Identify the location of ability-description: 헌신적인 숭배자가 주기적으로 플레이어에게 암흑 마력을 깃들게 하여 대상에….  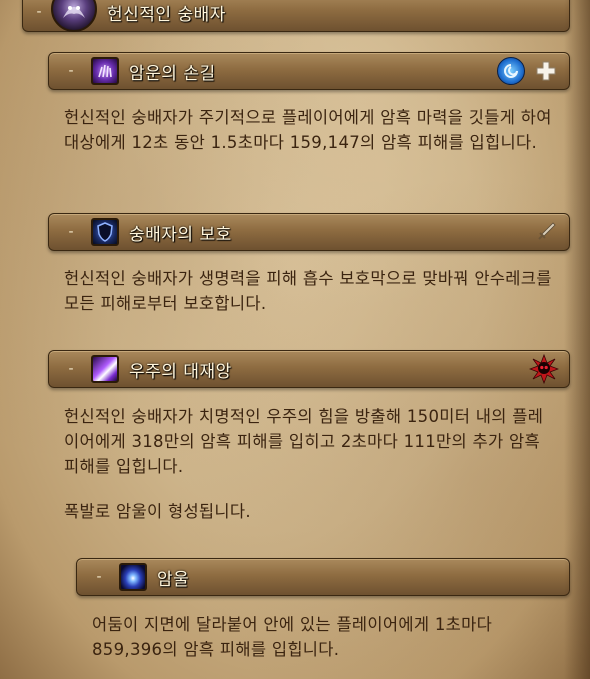
(308, 130).